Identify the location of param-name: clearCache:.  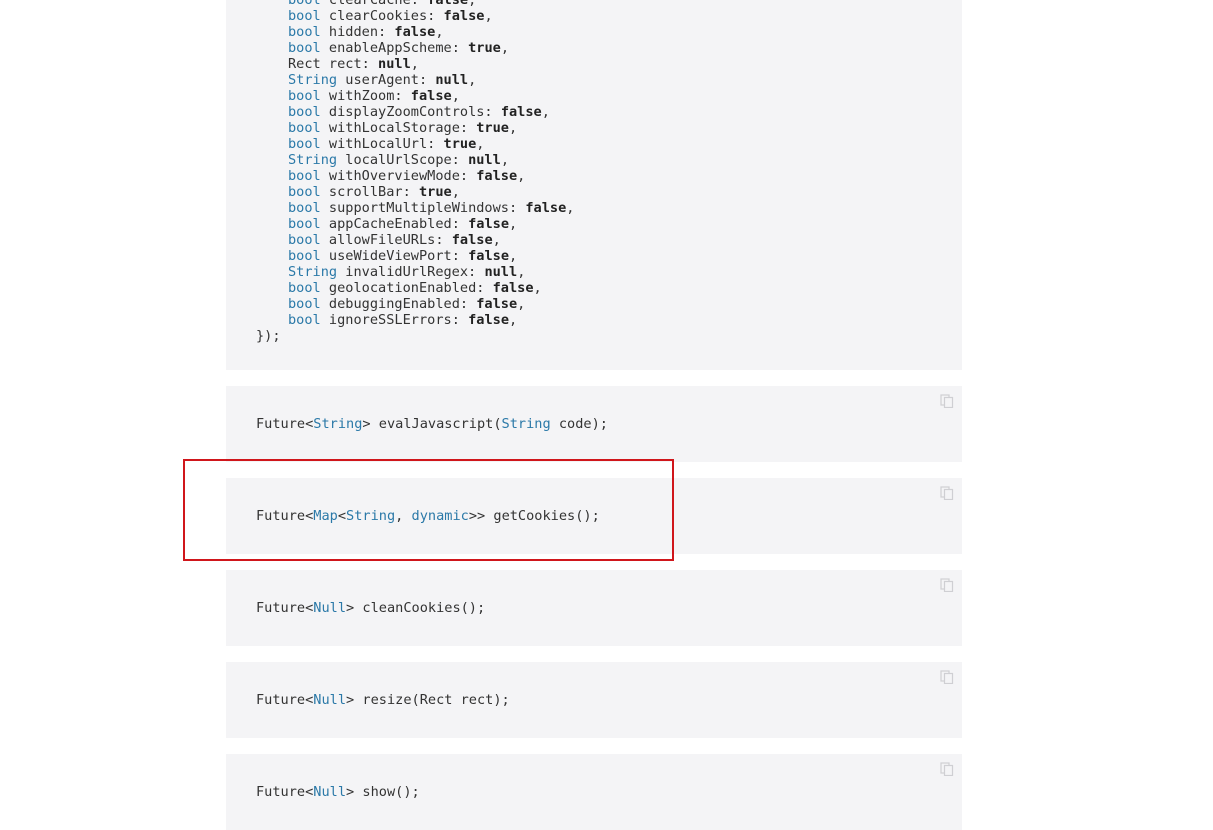
(374, 4).